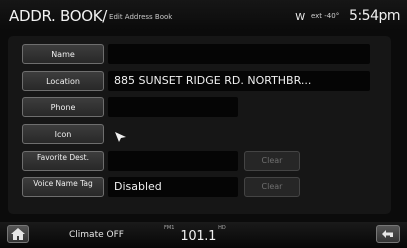 The width and height of the screenshot is (407, 248). Describe the element at coordinates (96, 235) in the screenshot. I see `climate-status: Climate OFF` at that location.